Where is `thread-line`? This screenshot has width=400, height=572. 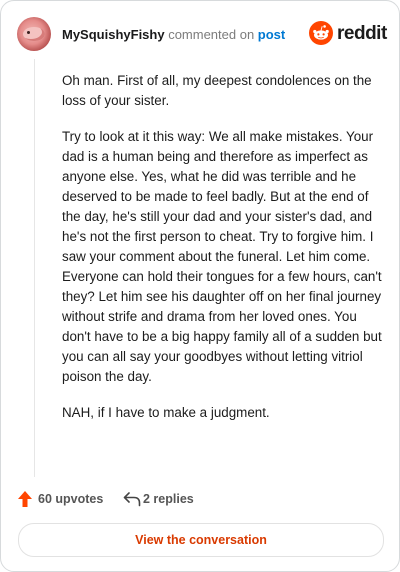 thread-line is located at coordinates (34, 268).